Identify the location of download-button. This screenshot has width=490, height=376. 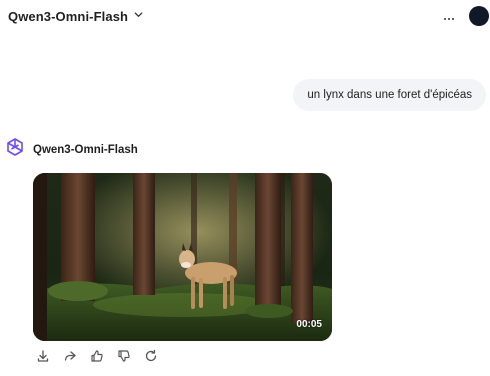
(43, 358).